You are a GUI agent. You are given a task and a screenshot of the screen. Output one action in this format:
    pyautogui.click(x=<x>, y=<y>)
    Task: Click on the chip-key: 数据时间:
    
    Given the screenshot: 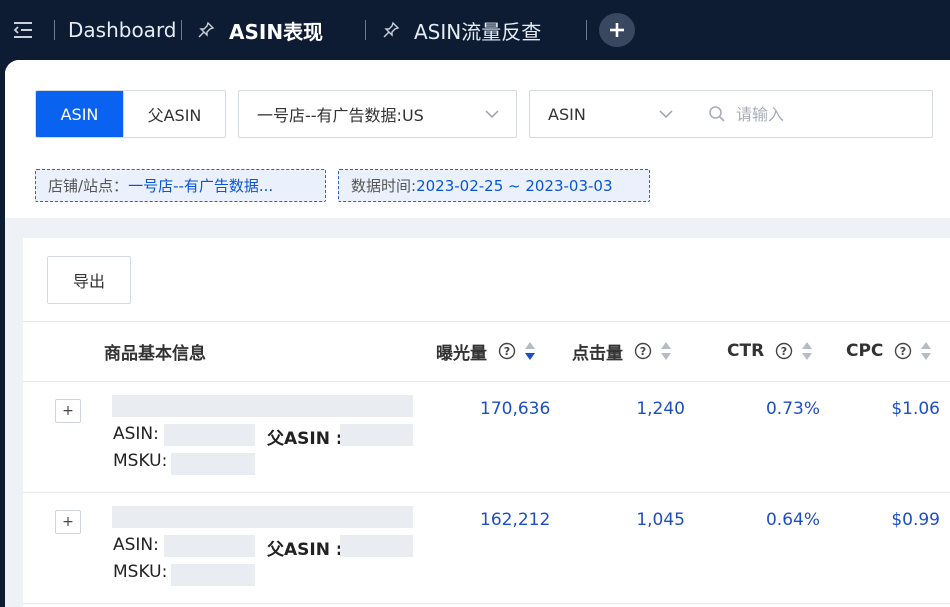 What is the action you would take?
    pyautogui.click(x=384, y=186)
    